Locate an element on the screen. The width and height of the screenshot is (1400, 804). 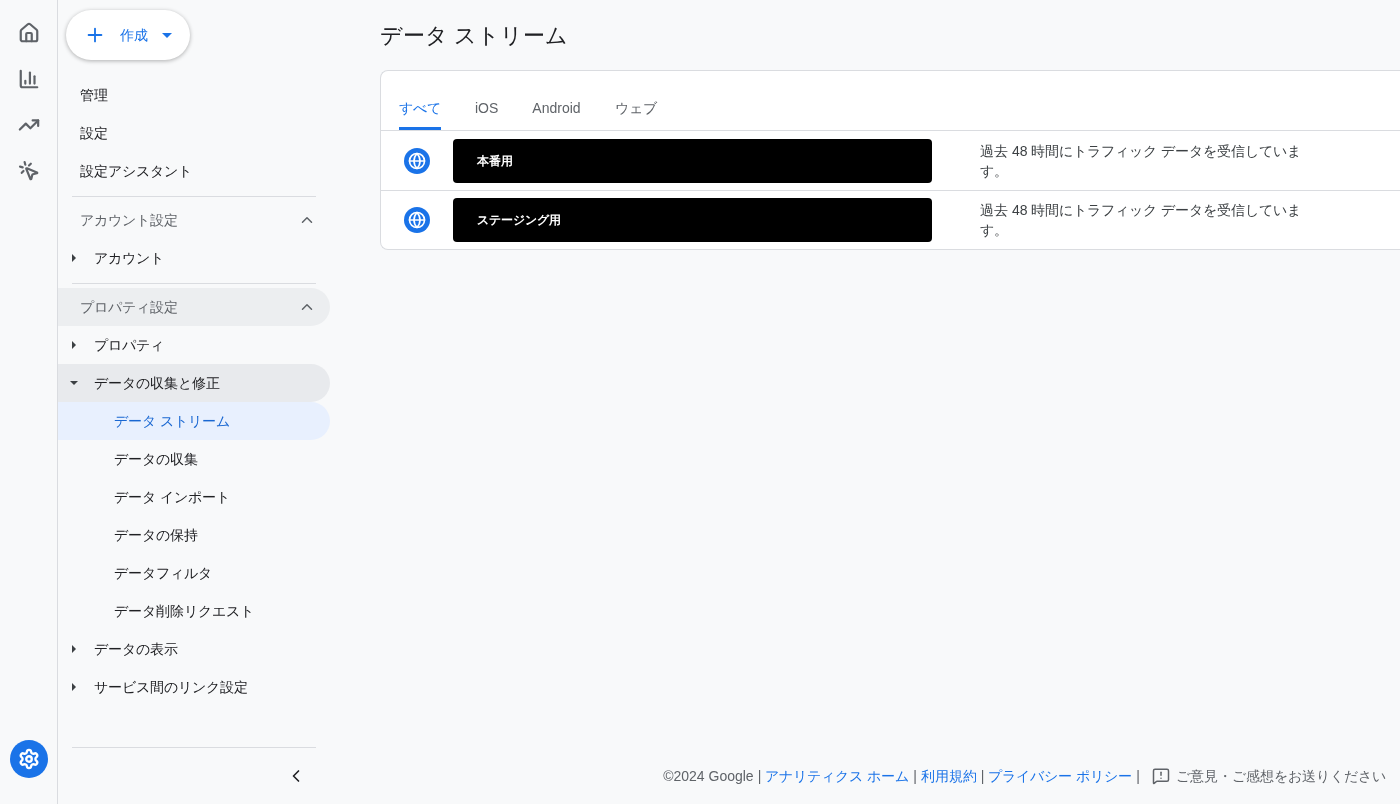
stream-row: ステージング用 過去 48 時間にトラフィック データを受信しています。 is located at coordinates (890, 219).